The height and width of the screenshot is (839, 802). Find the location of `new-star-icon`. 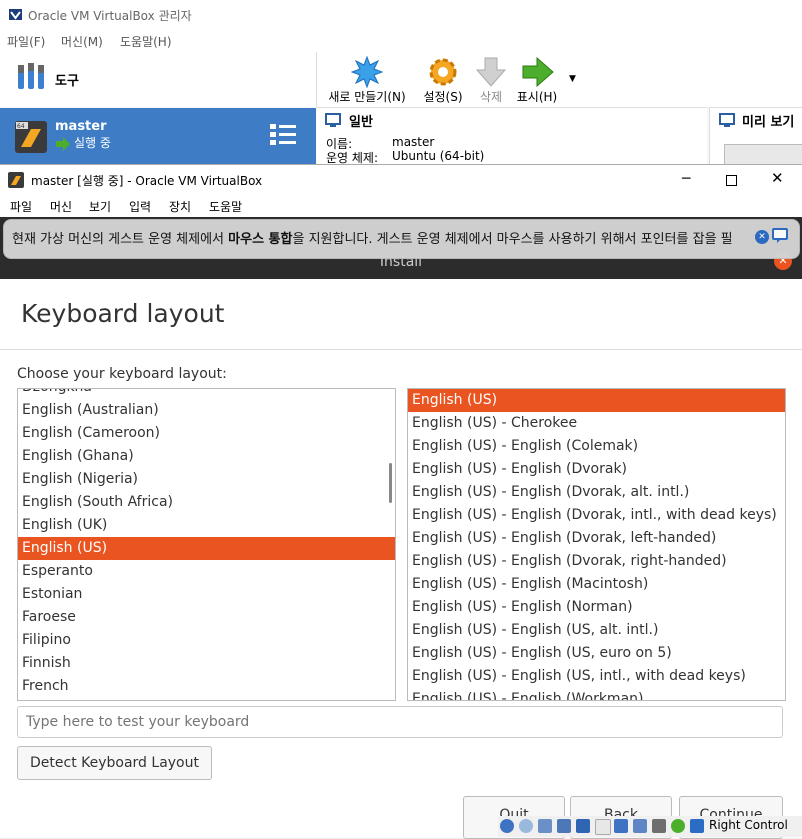

new-star-icon is located at coordinates (367, 73).